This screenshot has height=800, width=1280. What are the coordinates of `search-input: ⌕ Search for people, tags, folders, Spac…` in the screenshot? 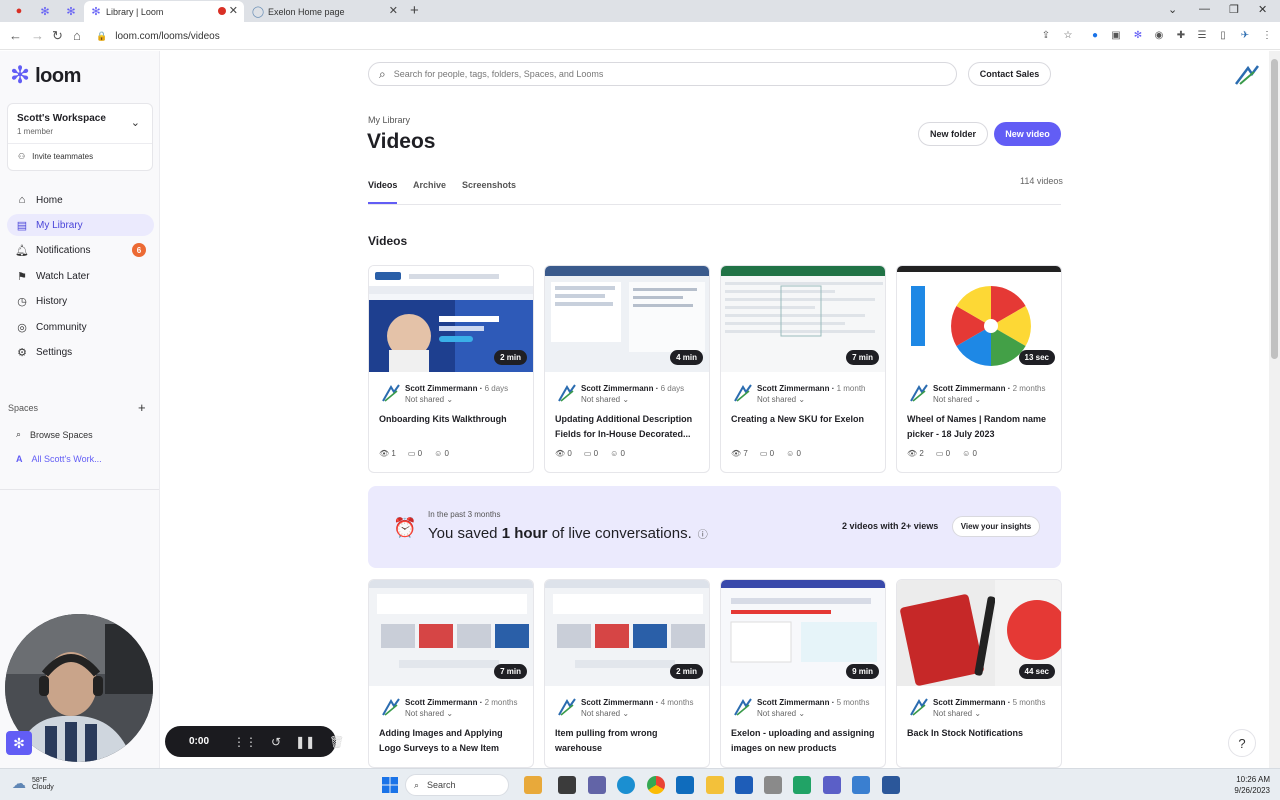 It's located at (662, 74).